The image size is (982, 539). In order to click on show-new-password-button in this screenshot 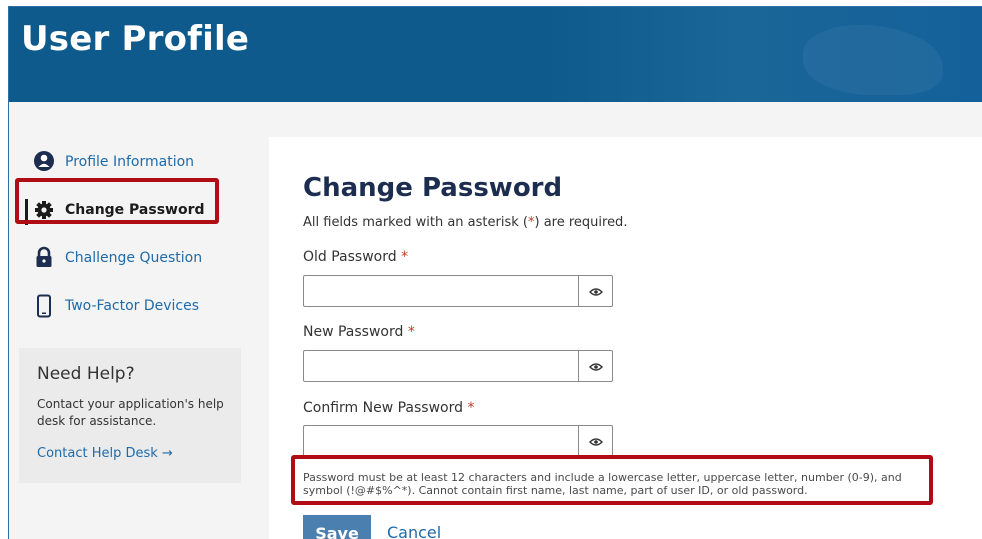, I will do `click(596, 366)`.